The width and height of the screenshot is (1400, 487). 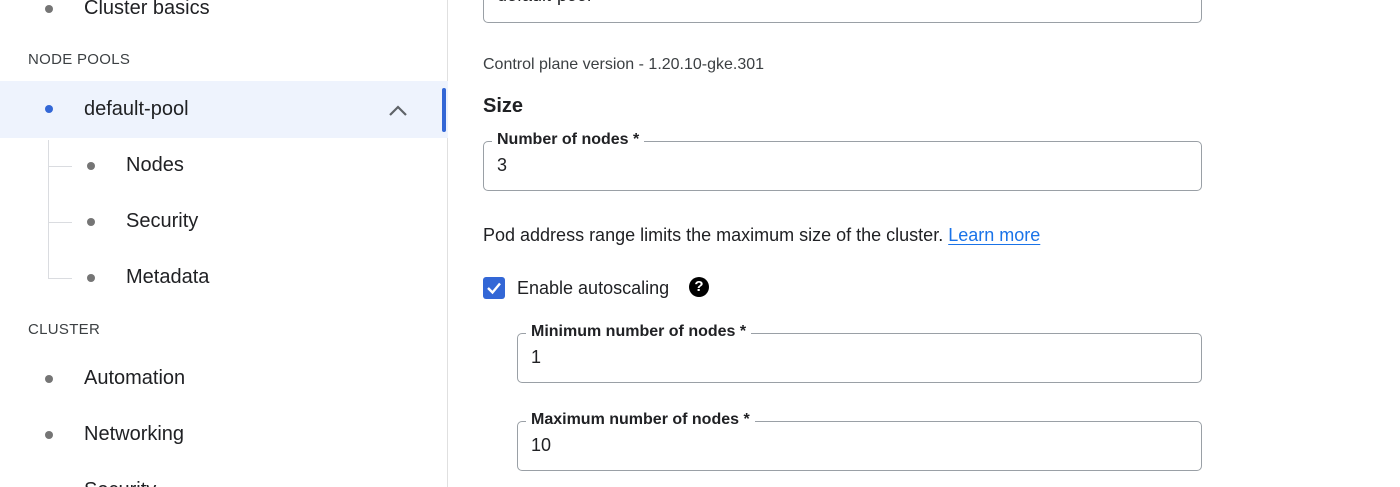 I want to click on sidebar-item-cluster-basics: Cluster basics, so click(x=224, y=14).